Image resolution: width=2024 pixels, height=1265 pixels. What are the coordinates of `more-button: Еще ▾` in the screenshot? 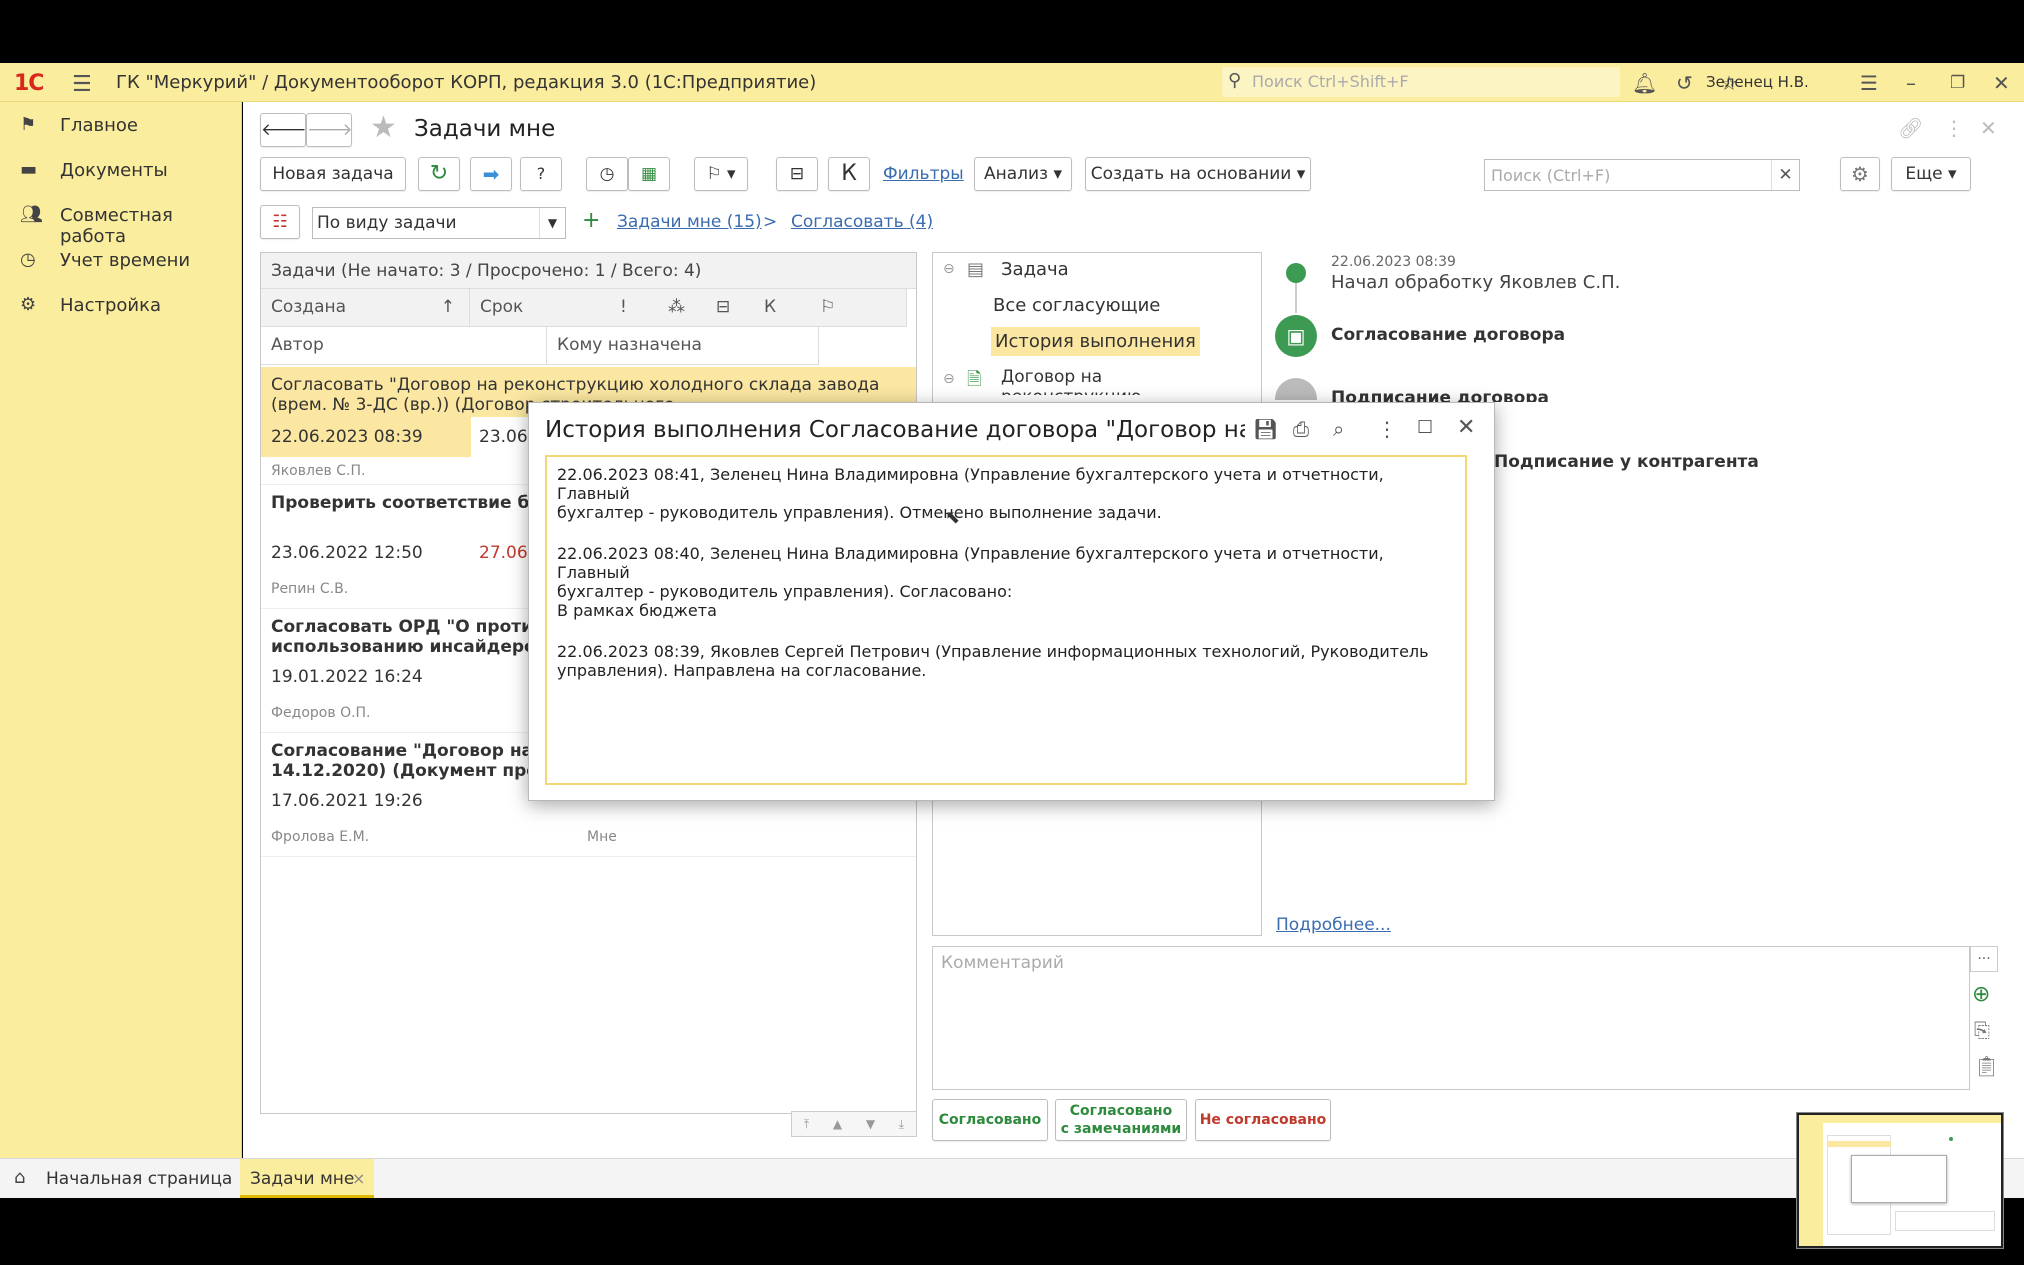 It's located at (1931, 174).